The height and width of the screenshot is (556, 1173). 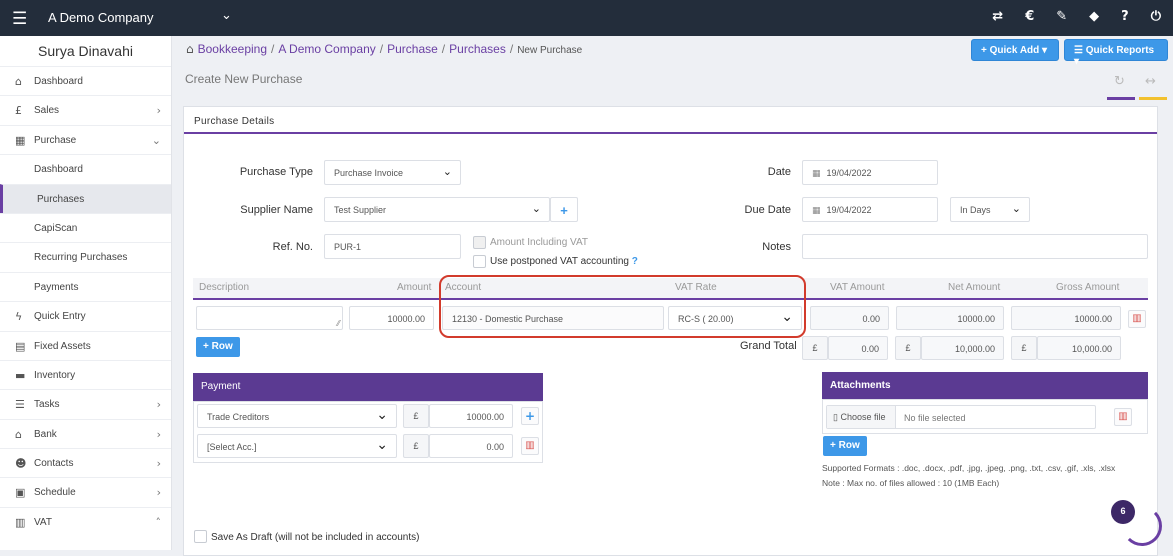 I want to click on user-name: Surya Dinavahi, so click(x=85, y=51).